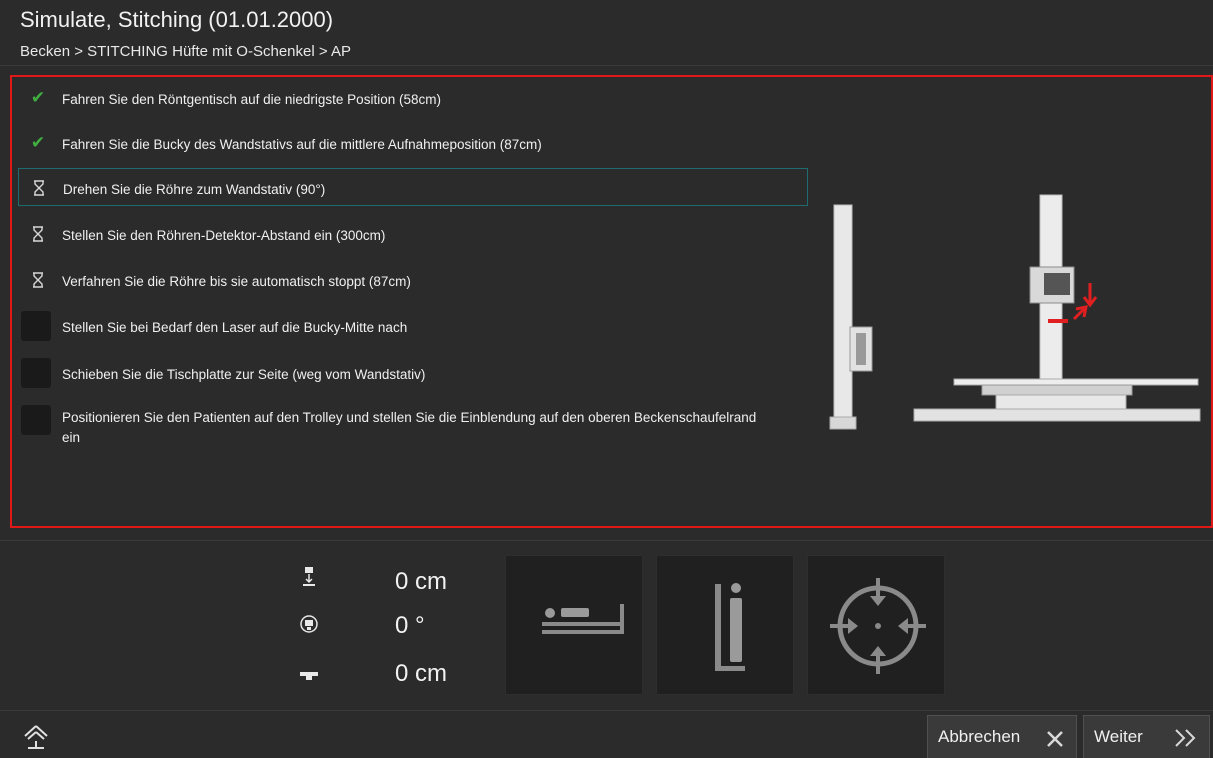 This screenshot has height=758, width=1213. What do you see at coordinates (1185, 738) in the screenshot?
I see `double-chevron-right-icon` at bounding box center [1185, 738].